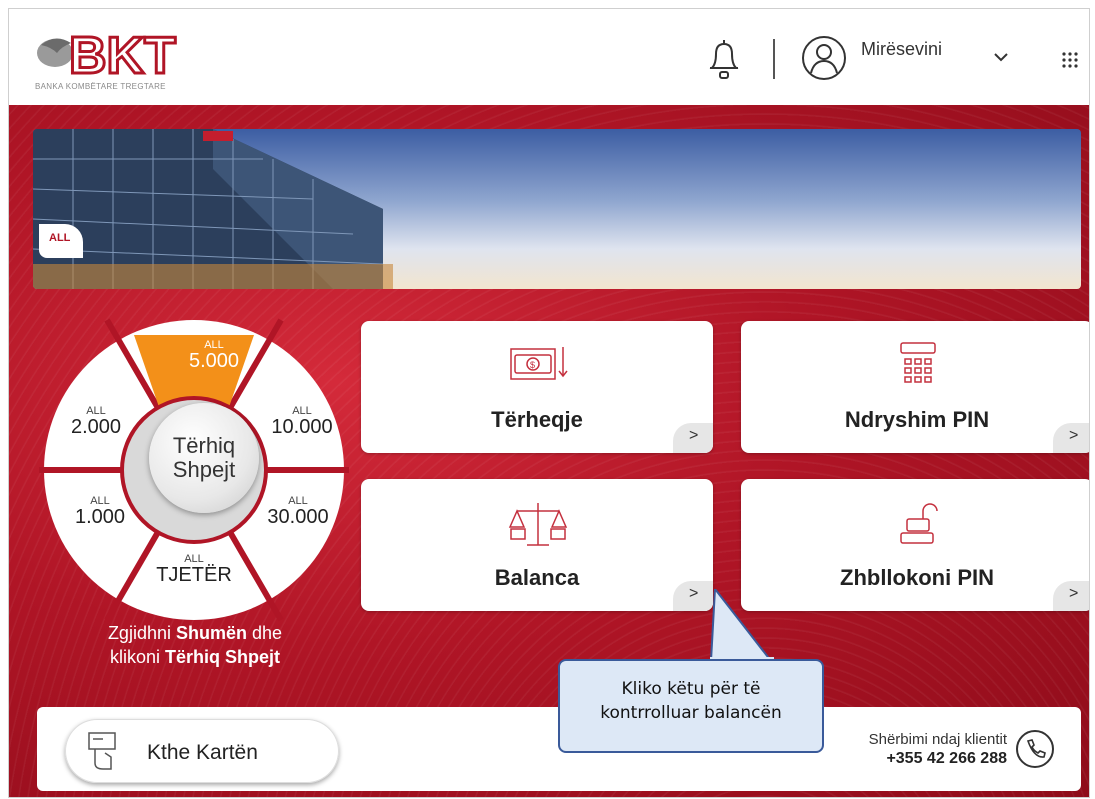 This screenshot has width=1095, height=799. What do you see at coordinates (60, 238) in the screenshot?
I see `currency-tag-label: ALL` at bounding box center [60, 238].